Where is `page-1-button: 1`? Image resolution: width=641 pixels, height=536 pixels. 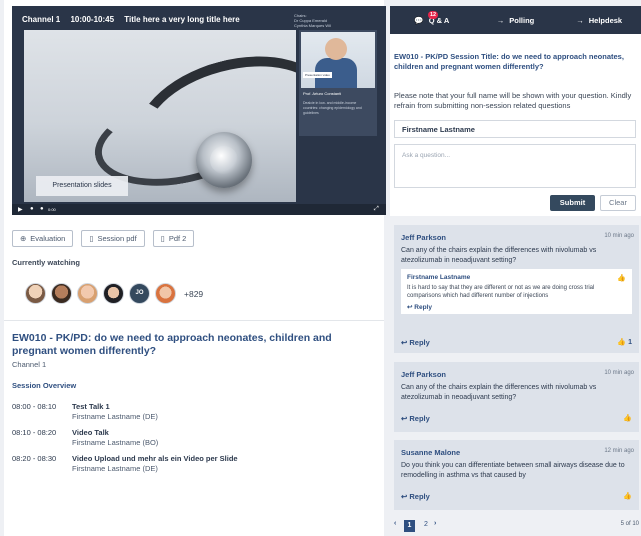
page-1-button: 1 is located at coordinates (409, 526).